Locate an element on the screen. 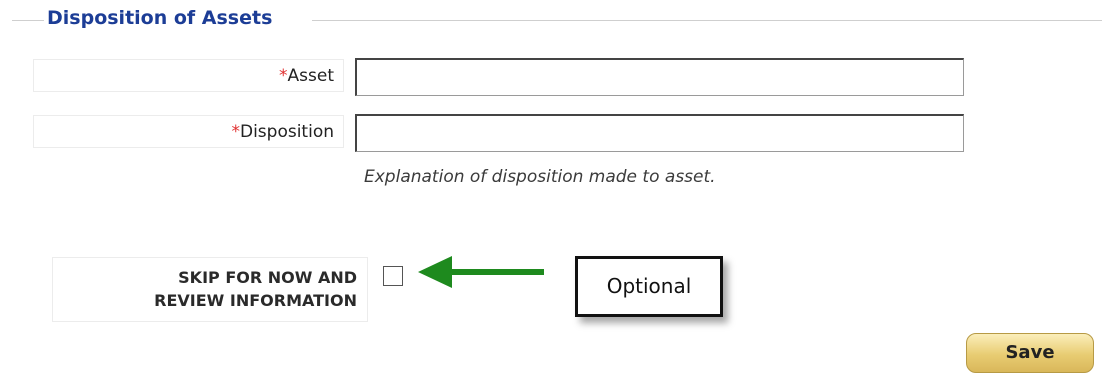  fieldset-border-left is located at coordinates (28, 20).